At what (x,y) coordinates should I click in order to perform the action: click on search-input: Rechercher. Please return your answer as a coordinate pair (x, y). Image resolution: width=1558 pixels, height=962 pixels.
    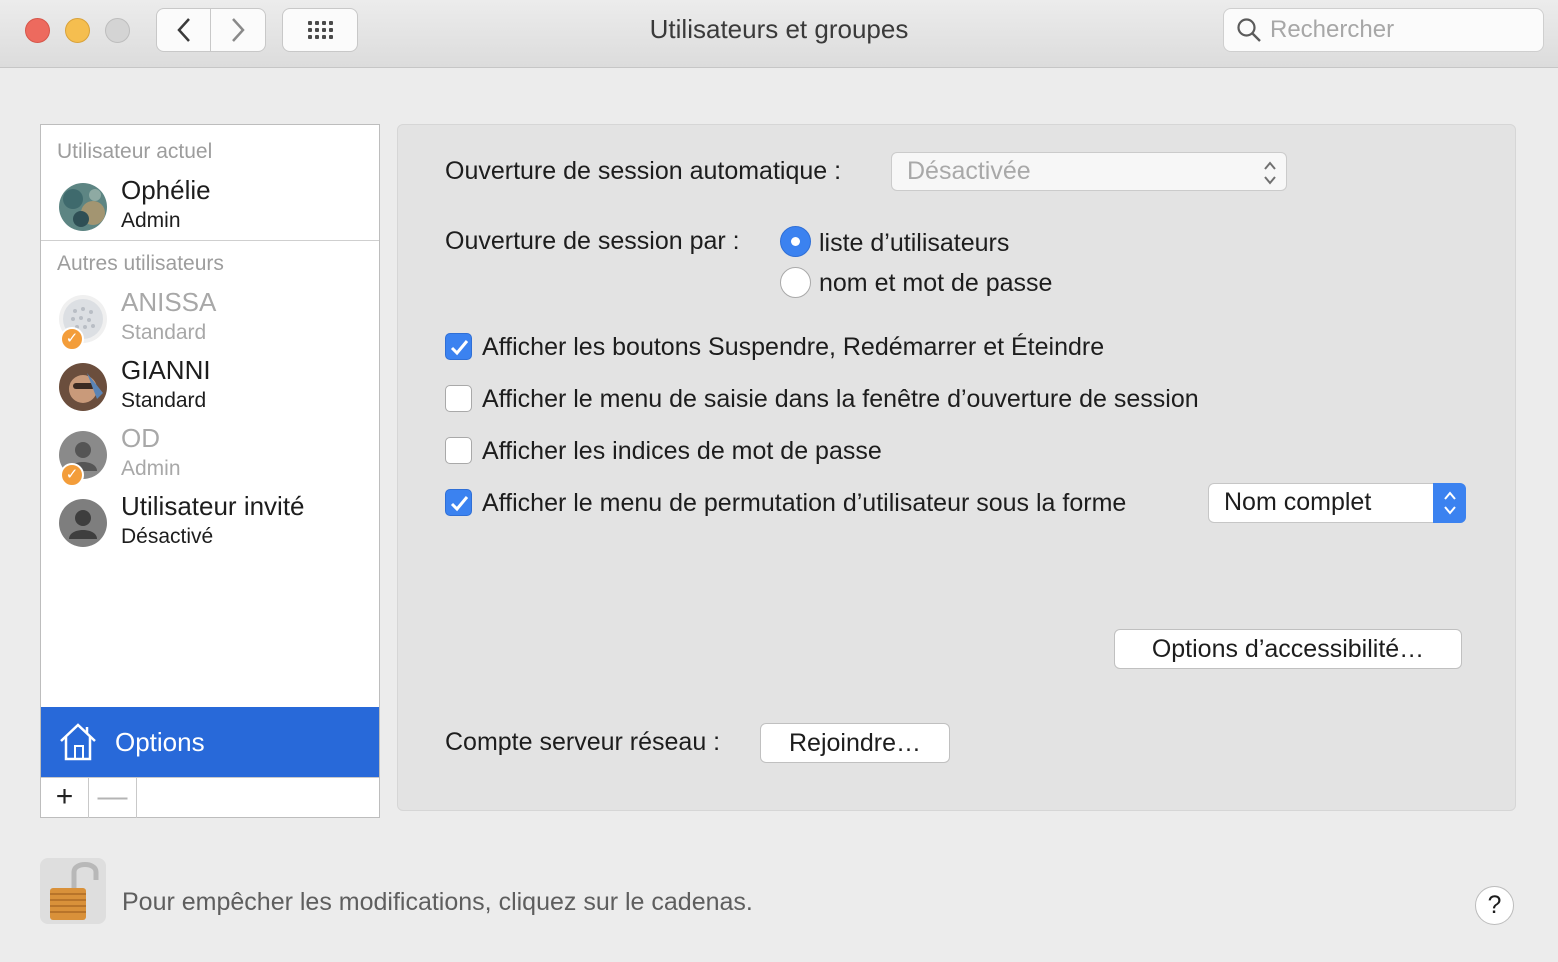
    Looking at the image, I should click on (1383, 30).